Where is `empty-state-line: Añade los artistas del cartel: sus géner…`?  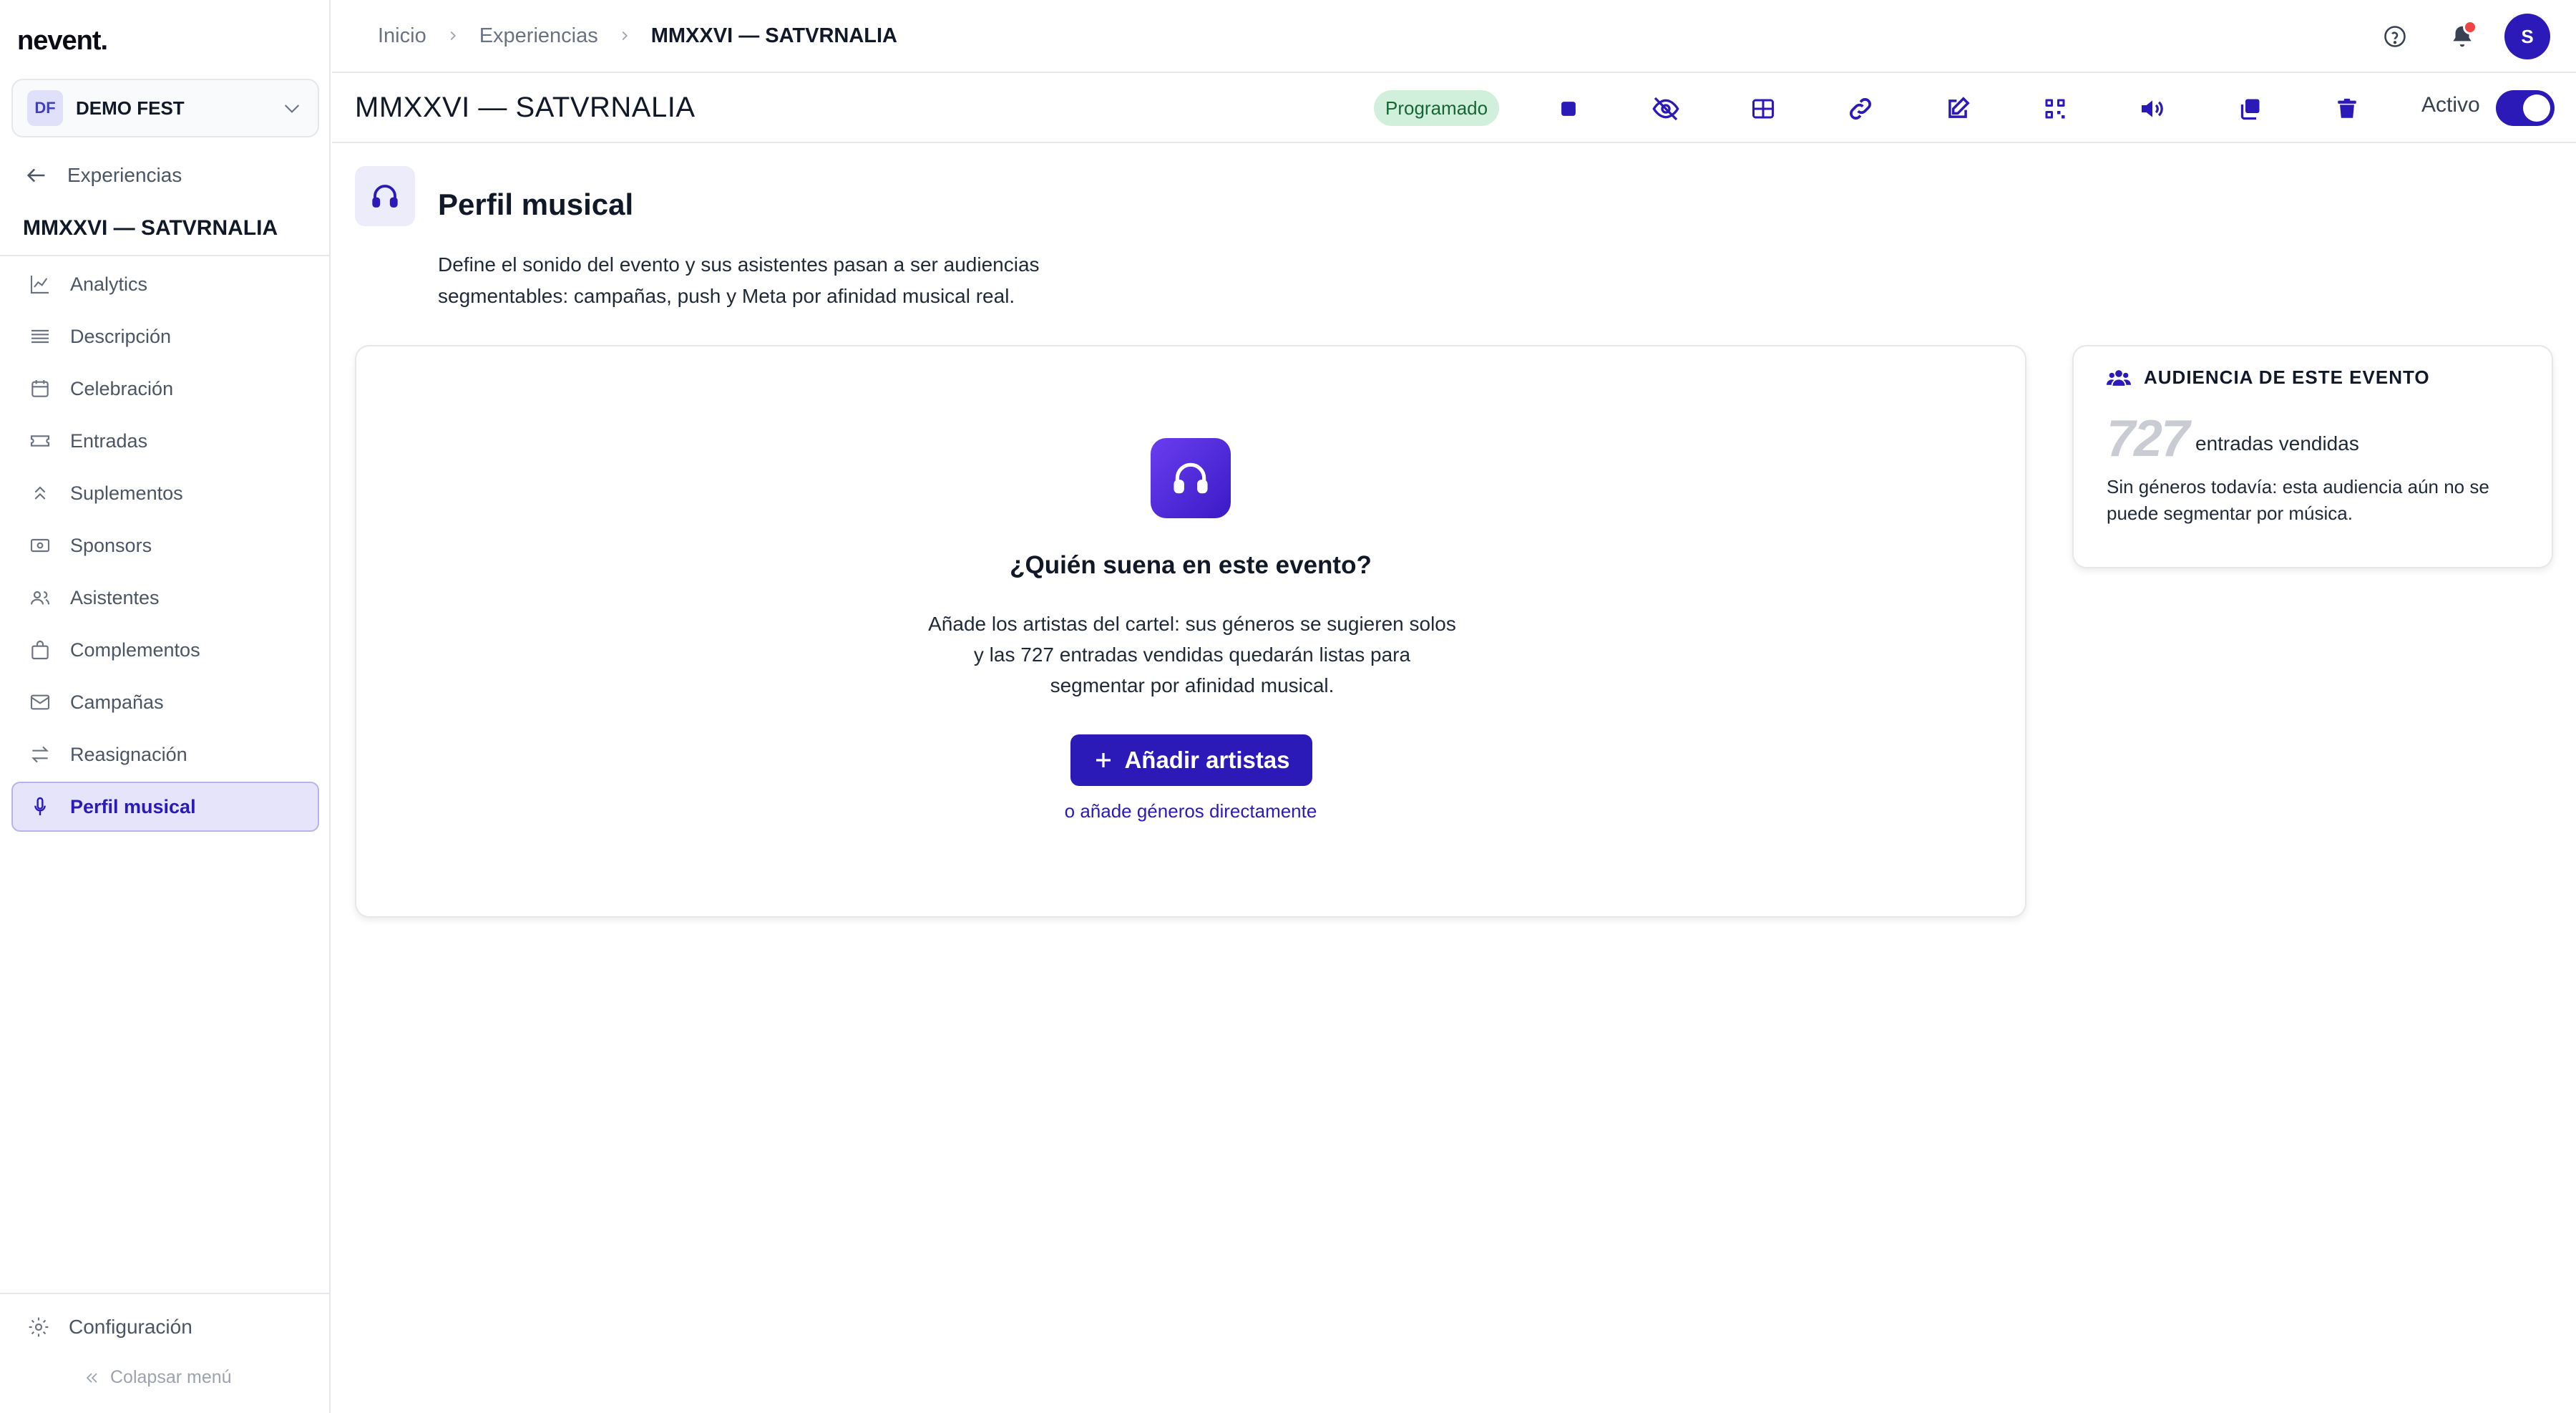
empty-state-line: Añade los artistas del cartel: sus géner… is located at coordinates (1192, 624).